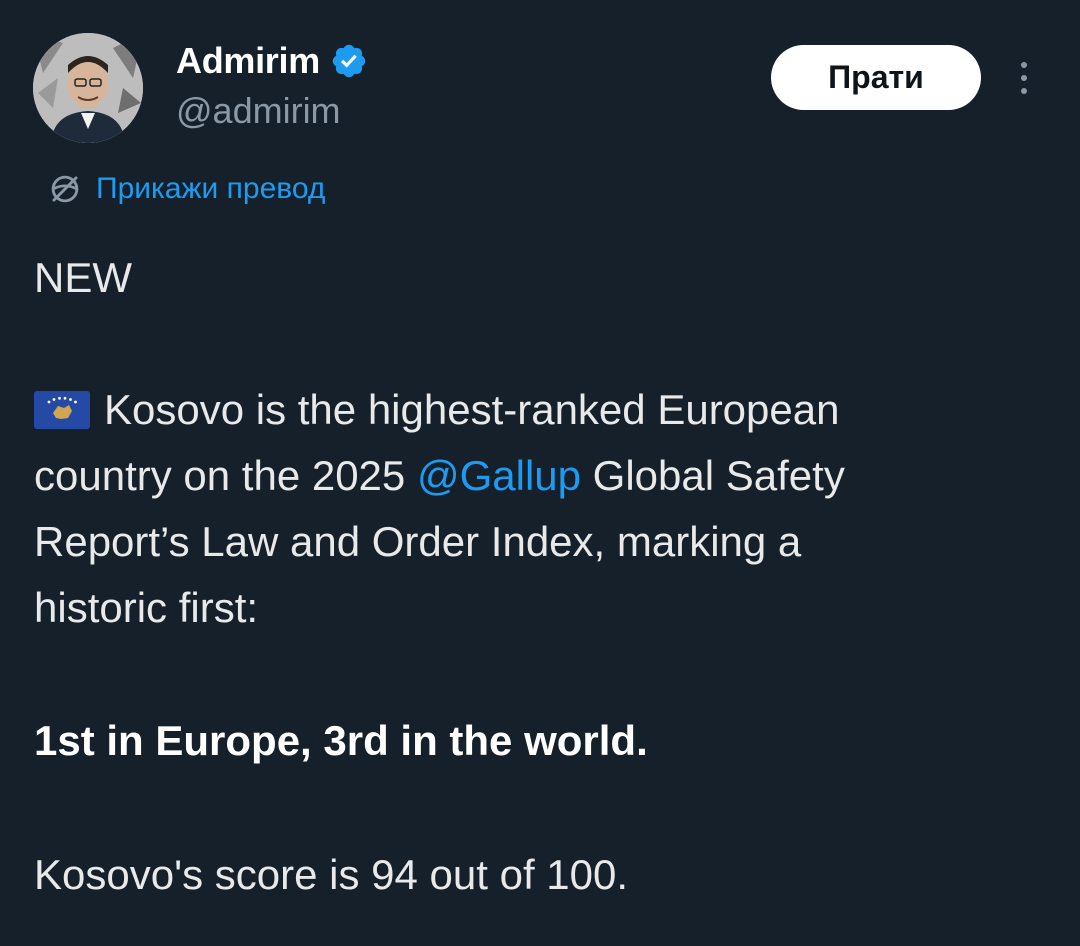 The image size is (1080, 946). I want to click on tweet-line-1-text: Kosovo is the highest-ranked European, so click(472, 409).